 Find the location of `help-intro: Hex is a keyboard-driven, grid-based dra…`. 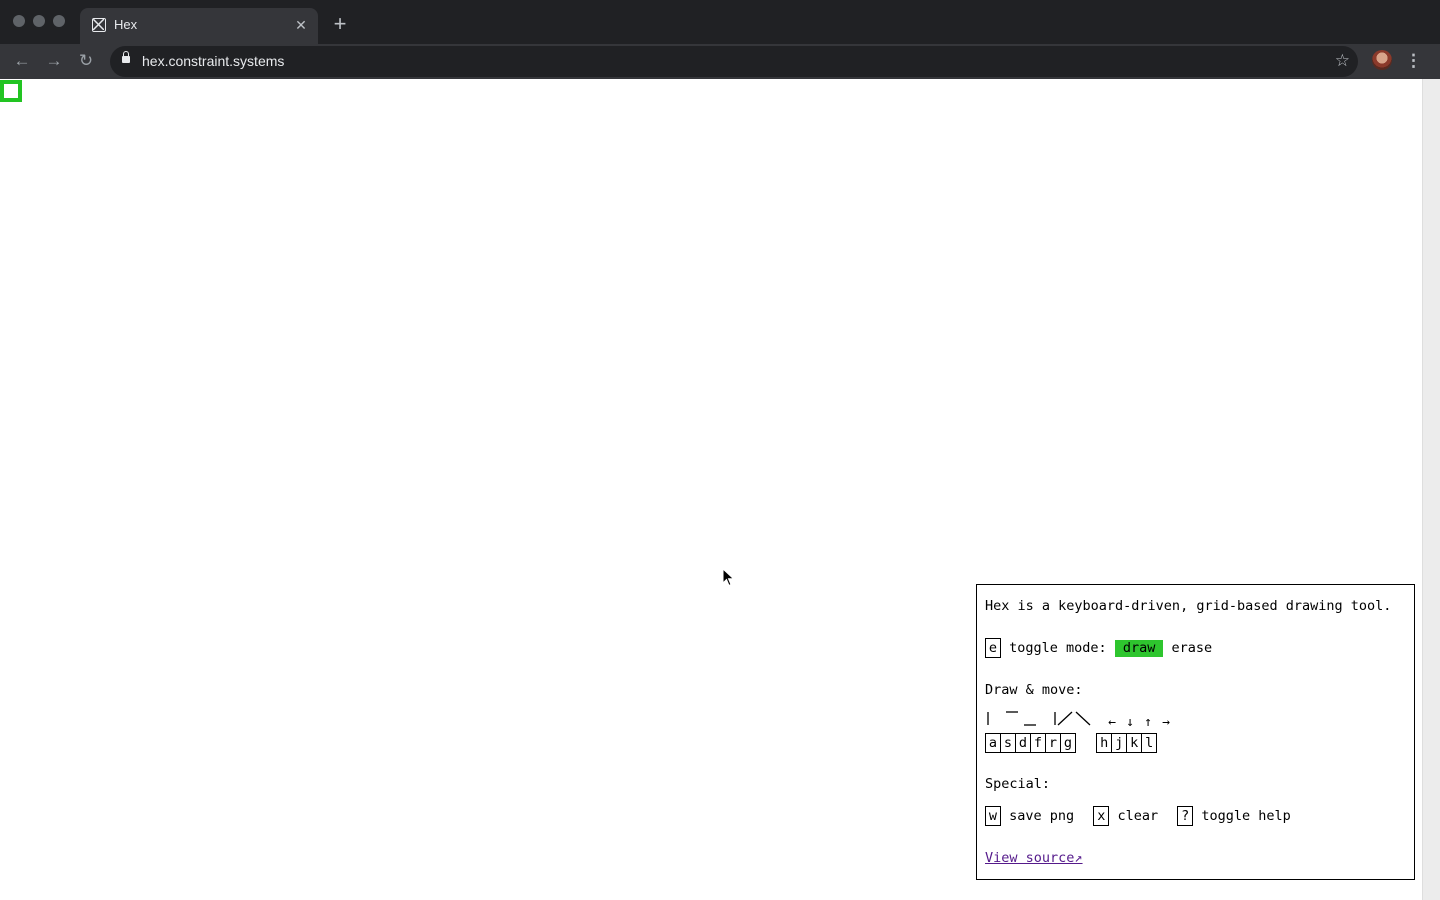

help-intro: Hex is a keyboard-driven, grid-based dra… is located at coordinates (1188, 606).